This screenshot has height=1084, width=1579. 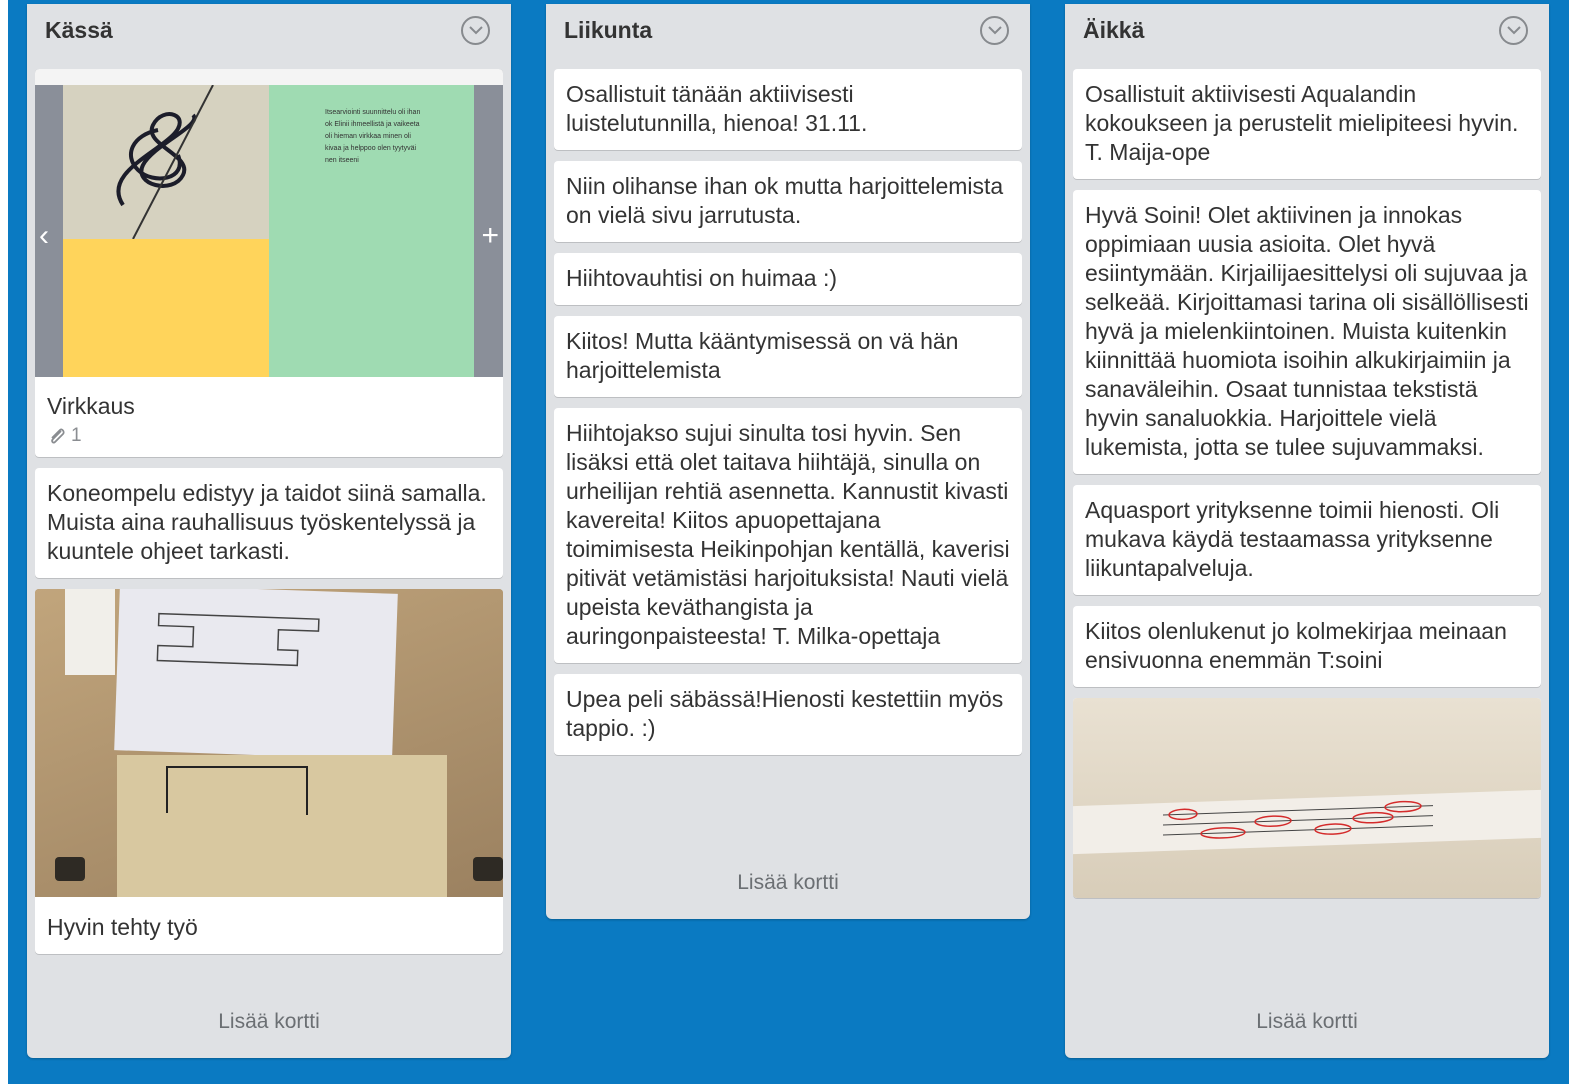 I want to click on list-header: Liikunta, so click(x=788, y=36).